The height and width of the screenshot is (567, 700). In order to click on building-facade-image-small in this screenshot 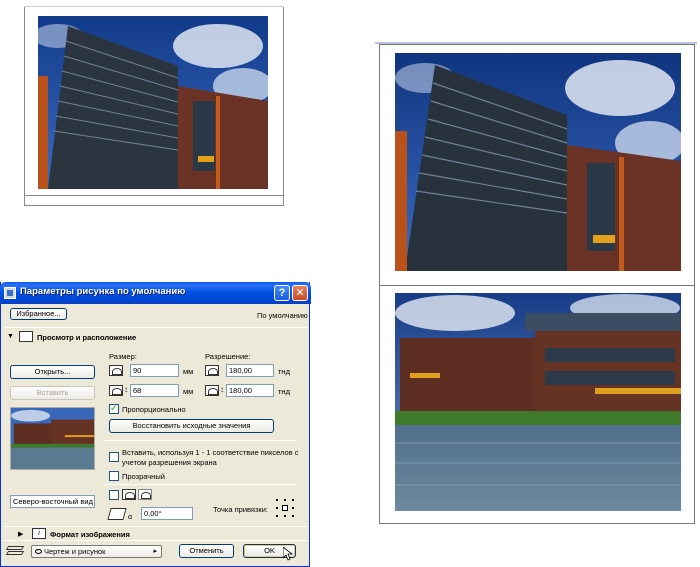, I will do `click(153, 102)`.